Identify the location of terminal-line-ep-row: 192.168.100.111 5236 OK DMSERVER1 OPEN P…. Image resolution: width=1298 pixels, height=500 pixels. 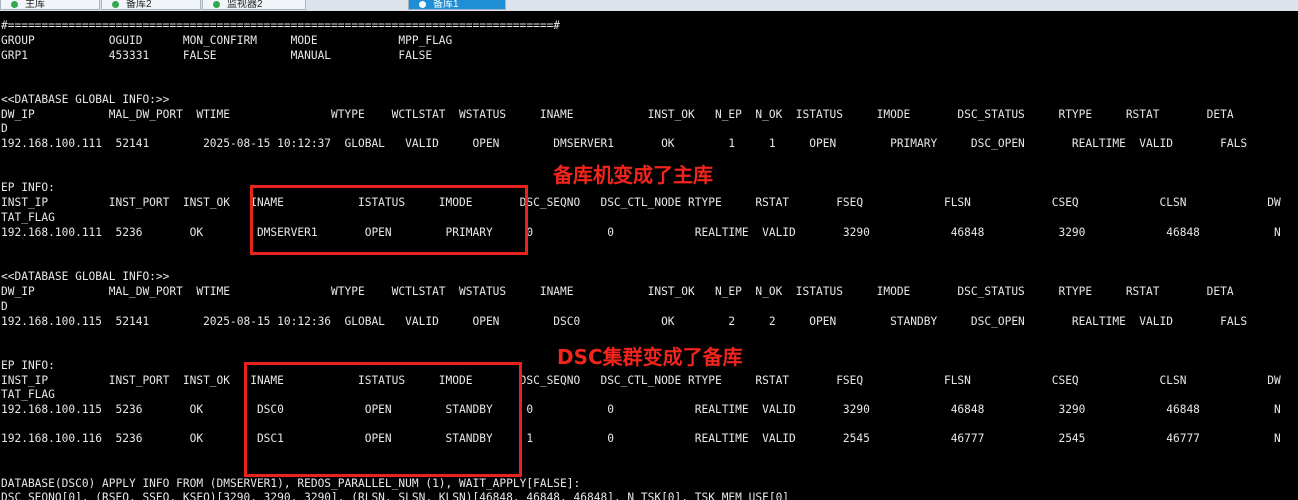
(641, 232).